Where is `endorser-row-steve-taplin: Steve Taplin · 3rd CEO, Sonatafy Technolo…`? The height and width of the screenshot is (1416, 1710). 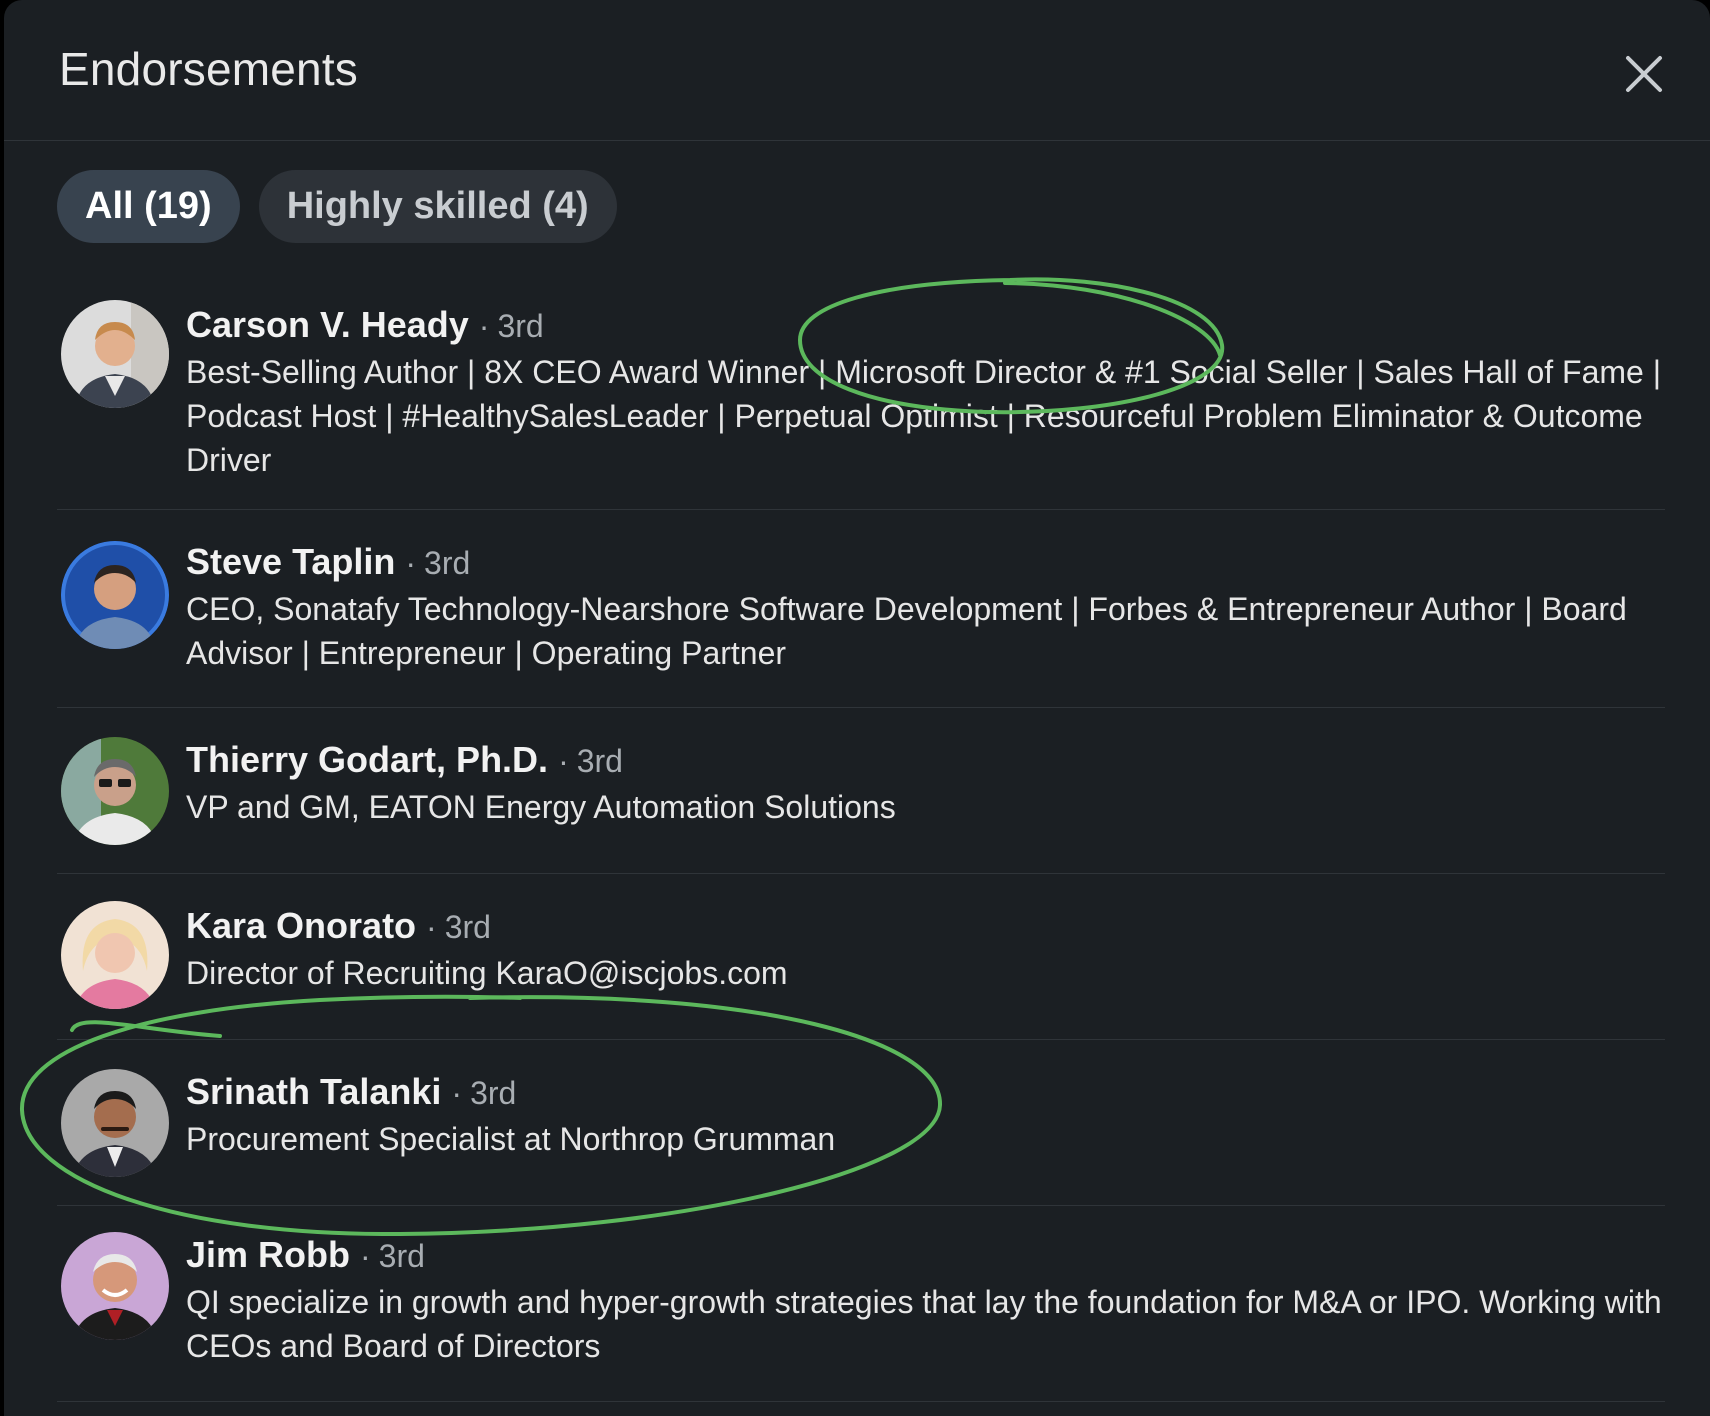 endorser-row-steve-taplin: Steve Taplin · 3rd CEO, Sonatafy Technolo… is located at coordinates (861, 609).